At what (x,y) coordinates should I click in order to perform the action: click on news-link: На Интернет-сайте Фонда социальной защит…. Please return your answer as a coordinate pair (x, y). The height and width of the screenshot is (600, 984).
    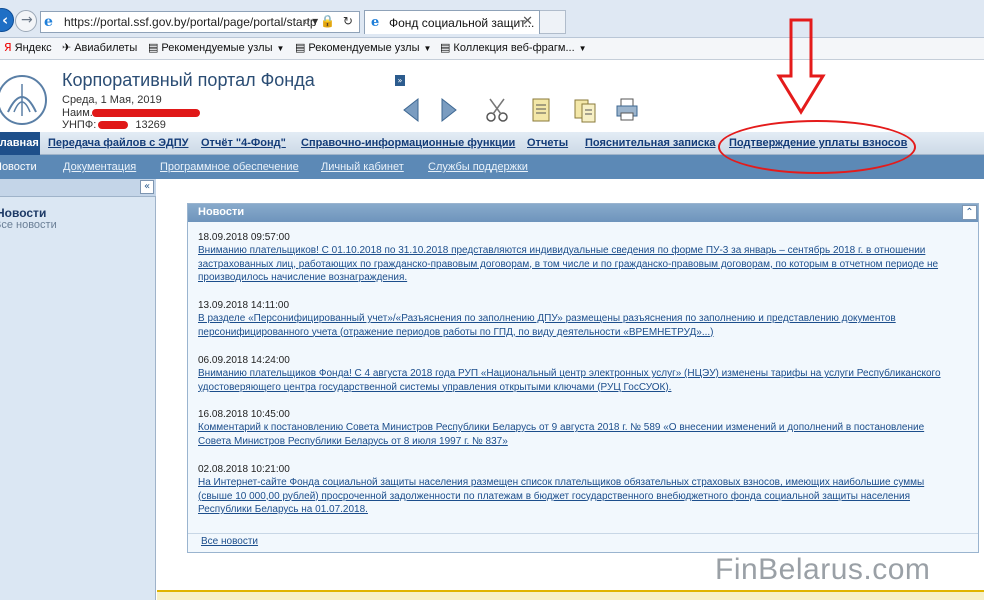
    Looking at the image, I should click on (578, 496).